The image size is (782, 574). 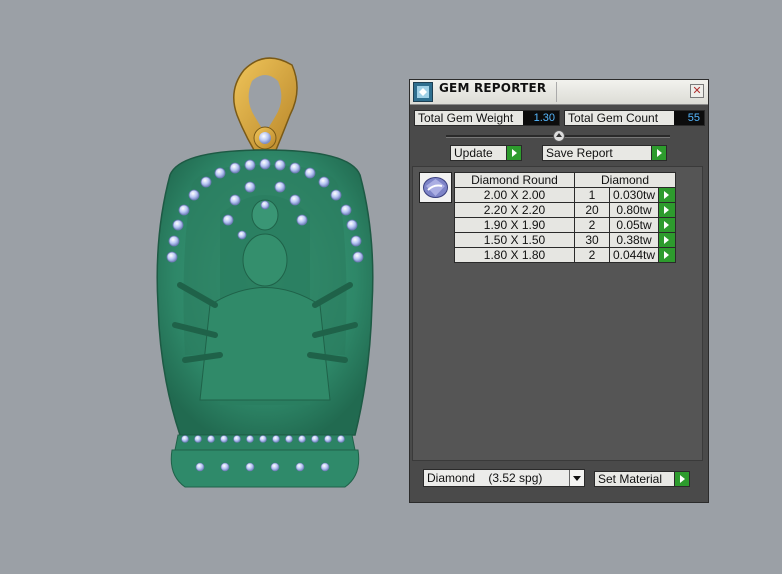 What do you see at coordinates (625, 180) in the screenshot?
I see `gem-material-header: Diamond` at bounding box center [625, 180].